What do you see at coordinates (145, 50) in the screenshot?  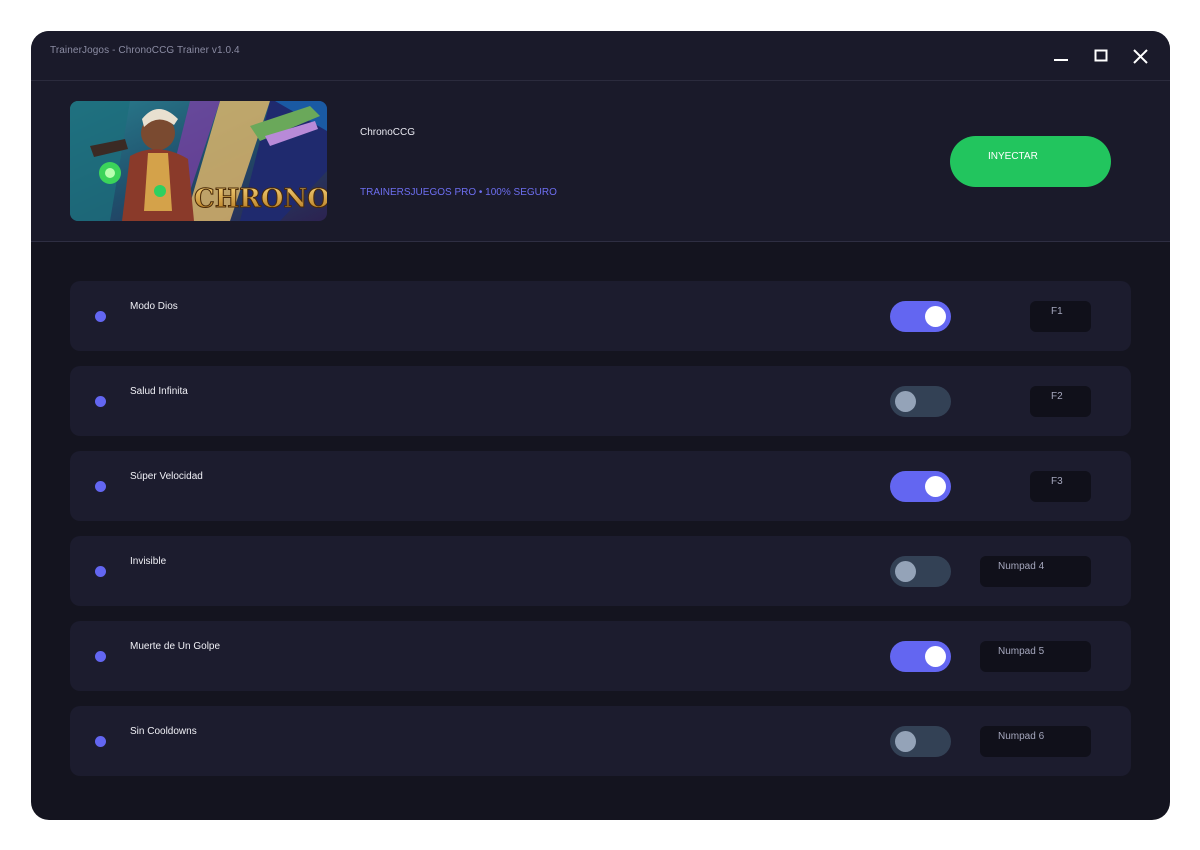 I see `window-title: TrainerJogos - ChronoCCG Trainer v1.0.4` at bounding box center [145, 50].